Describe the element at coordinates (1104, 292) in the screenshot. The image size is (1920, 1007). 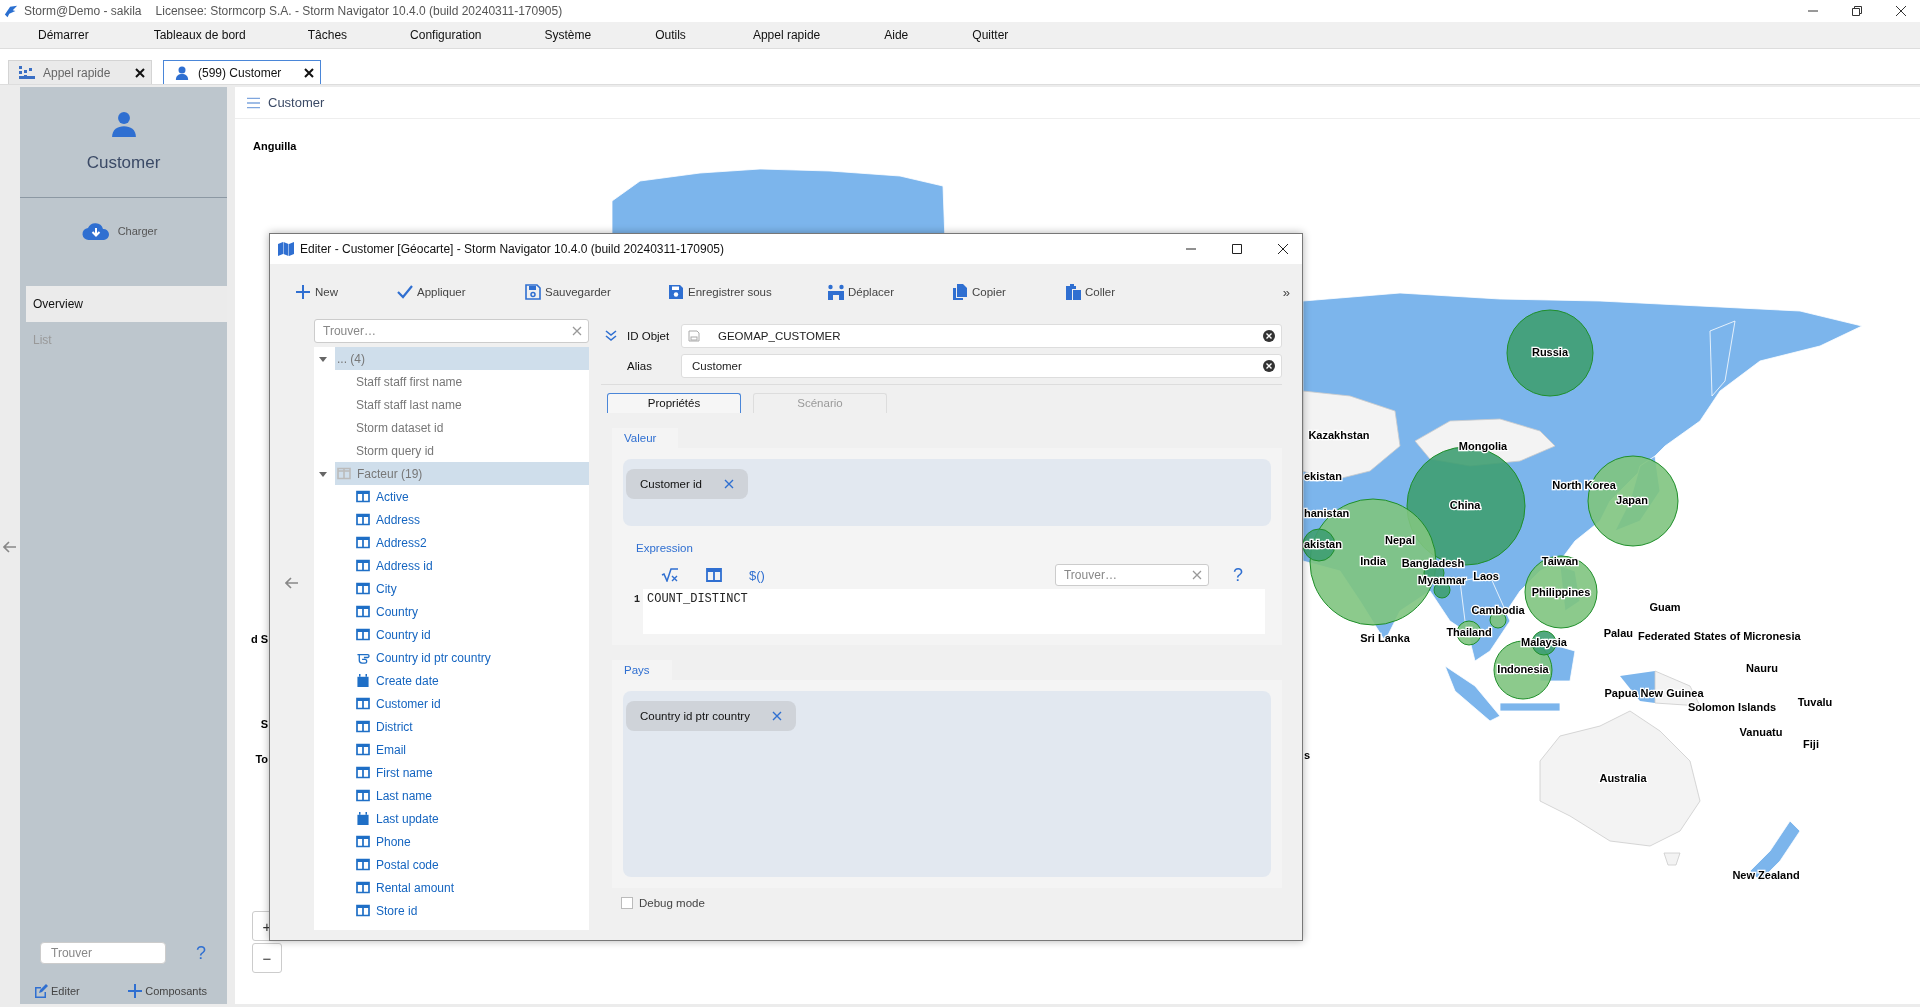
I see `toolbar-button: Coller` at that location.